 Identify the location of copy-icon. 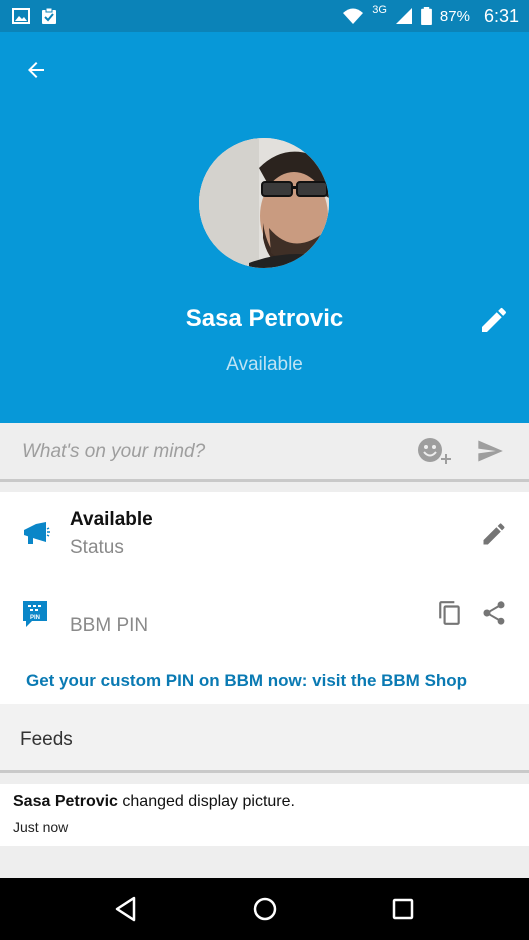
(449, 613).